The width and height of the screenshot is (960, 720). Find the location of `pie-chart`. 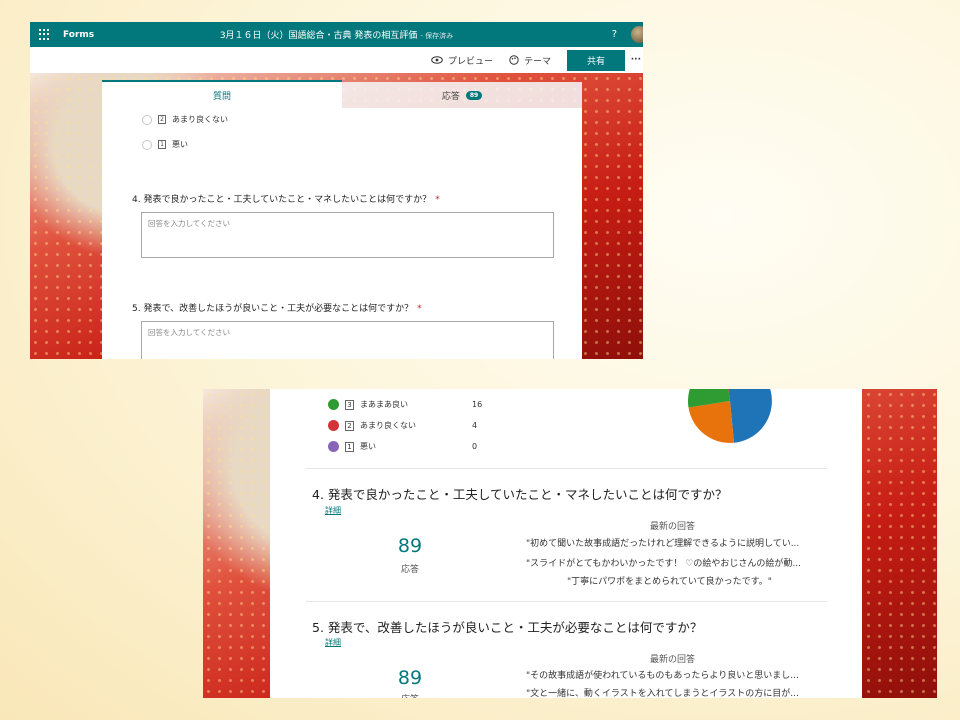

pie-chart is located at coordinates (730, 416).